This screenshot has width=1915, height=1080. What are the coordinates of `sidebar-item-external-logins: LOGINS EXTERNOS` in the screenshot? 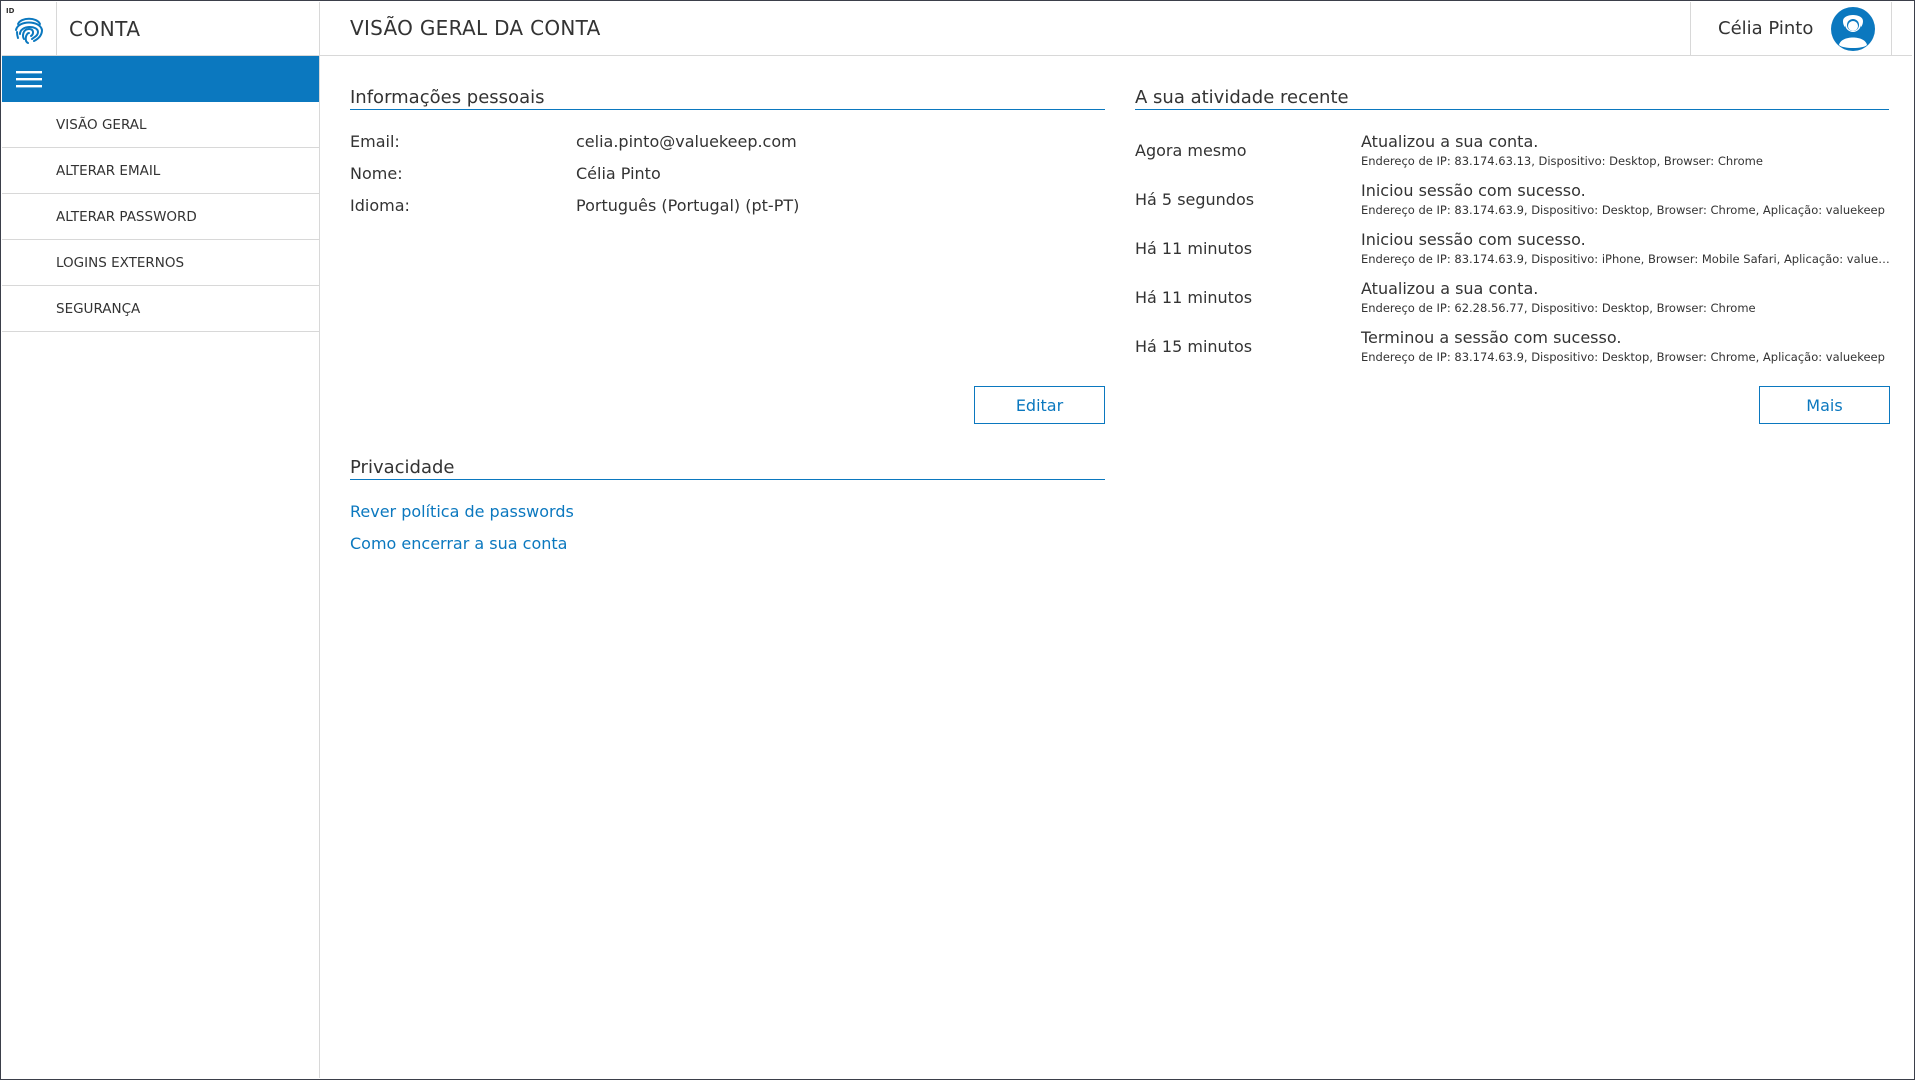 It's located at (160, 263).